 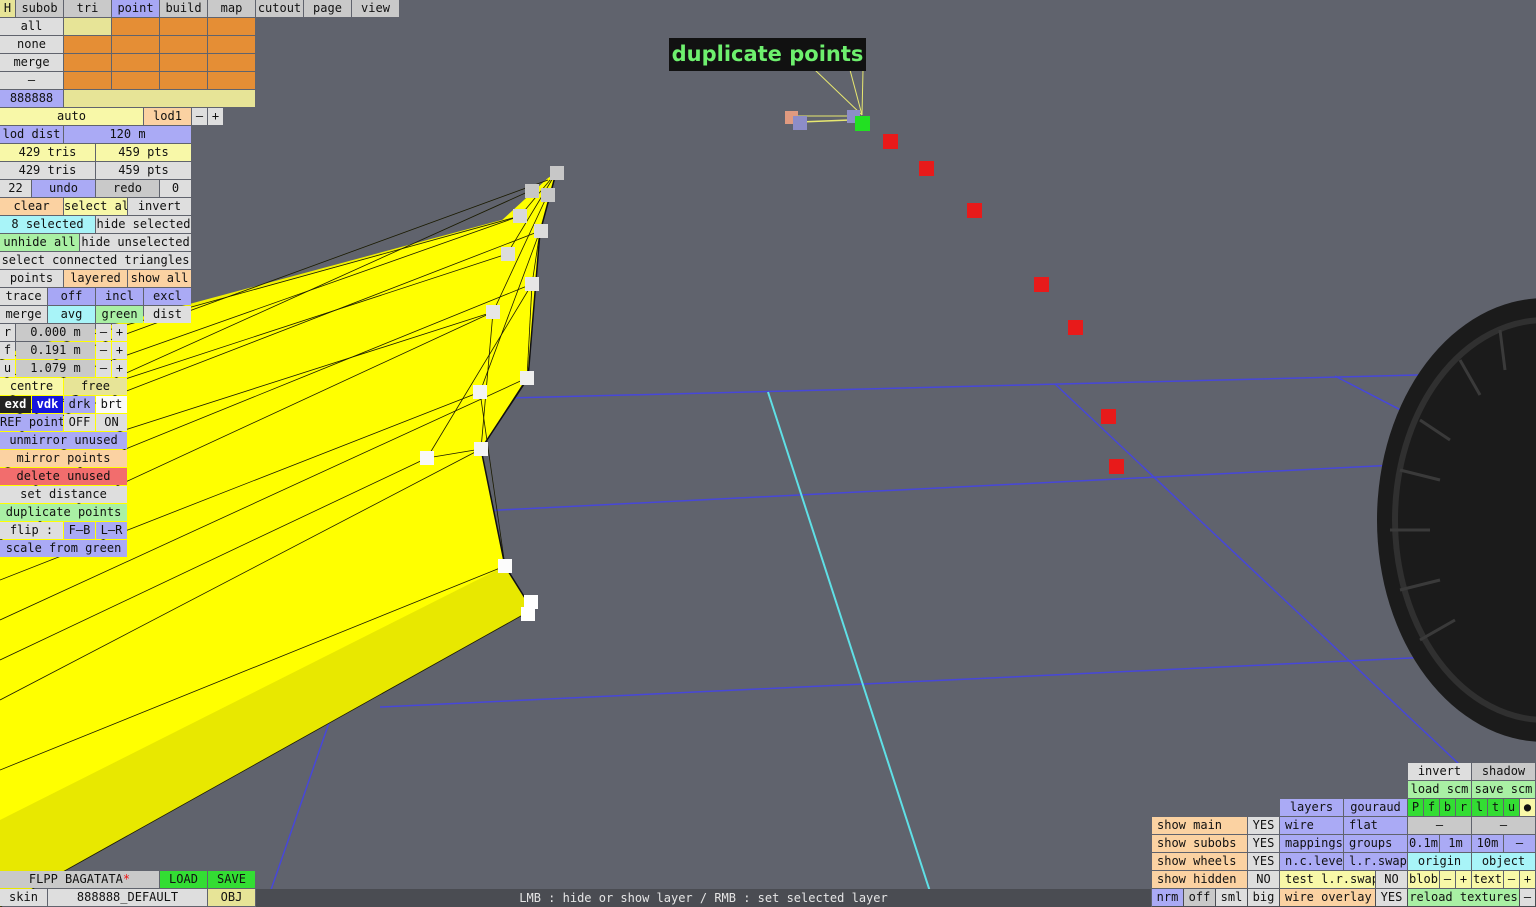 I want to click on blob-minus-button: –, so click(x=1447, y=879).